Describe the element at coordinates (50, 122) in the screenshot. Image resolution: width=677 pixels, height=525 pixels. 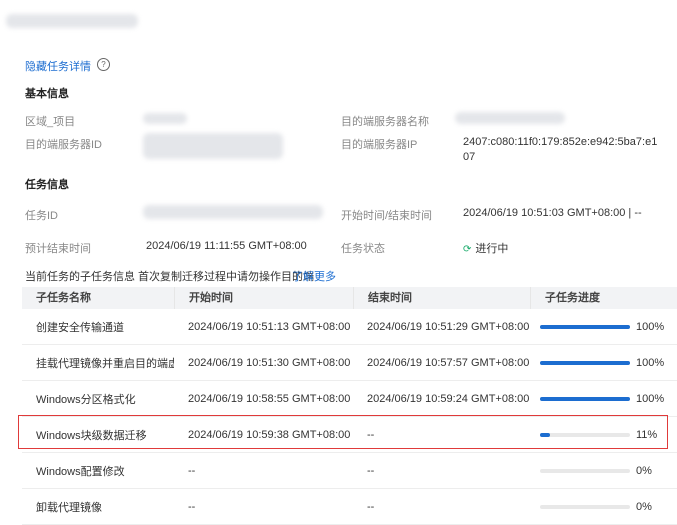
I see `region-label: 区域_项目` at that location.